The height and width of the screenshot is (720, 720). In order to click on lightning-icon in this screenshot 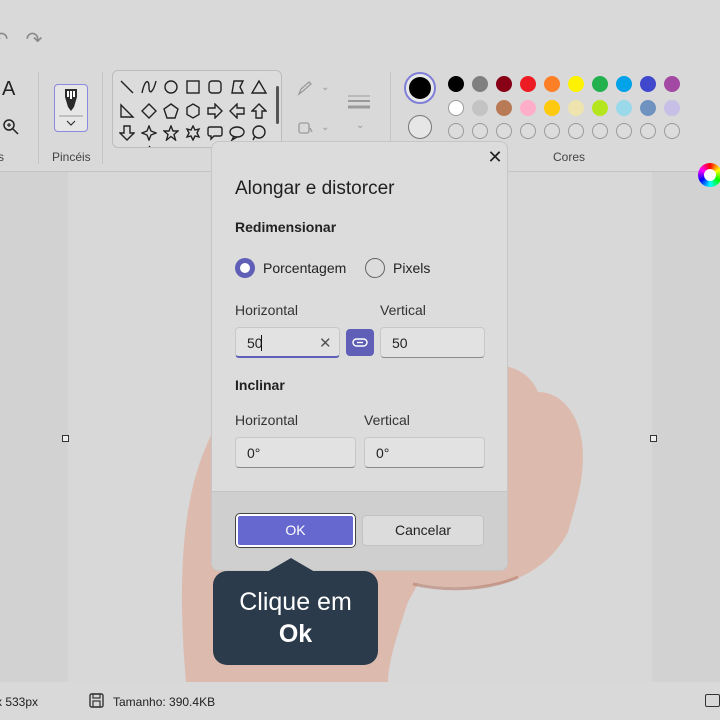, I will do `click(149, 146)`.